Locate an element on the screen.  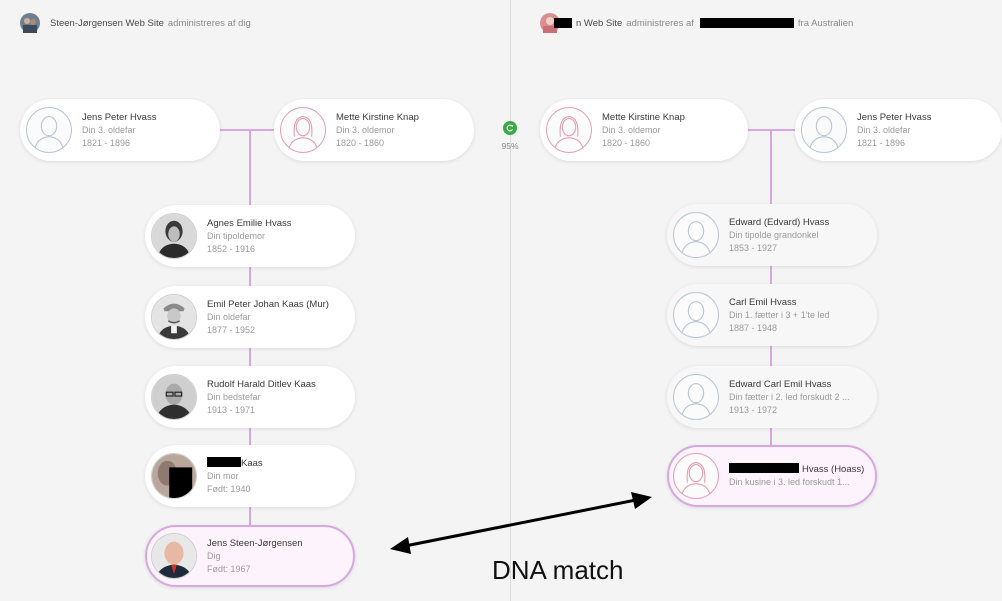
person-name: Hvass (Hoass) is located at coordinates (796, 469).